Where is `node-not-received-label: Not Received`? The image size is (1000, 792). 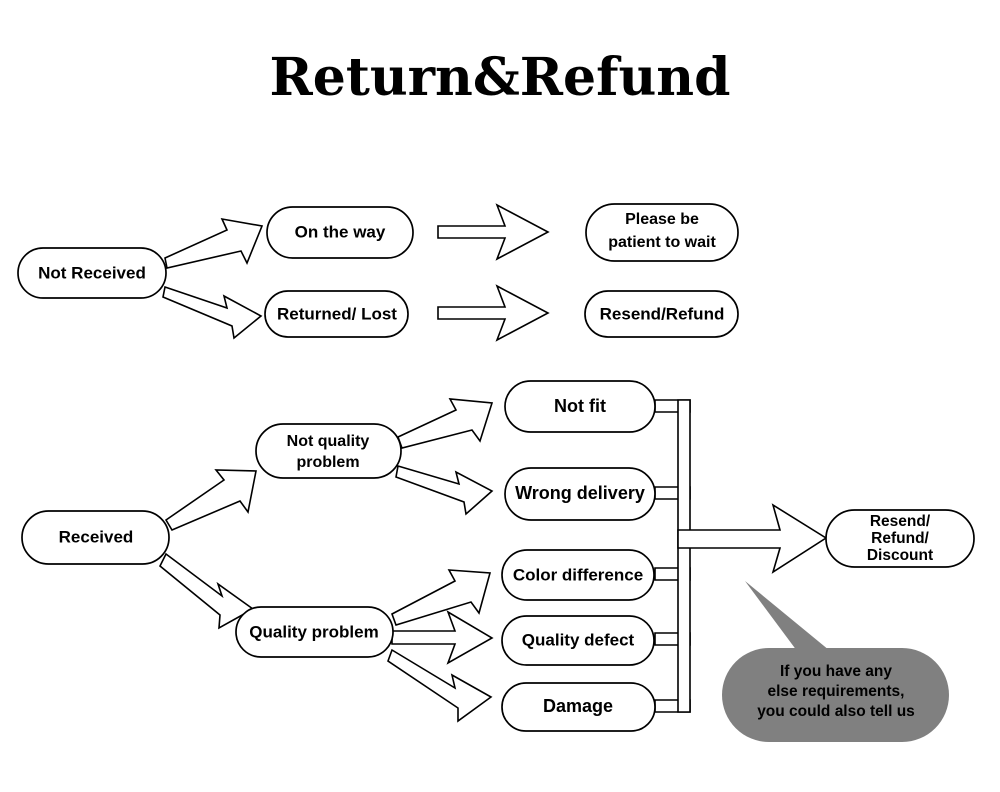
node-not-received-label: Not Received is located at coordinates (92, 272).